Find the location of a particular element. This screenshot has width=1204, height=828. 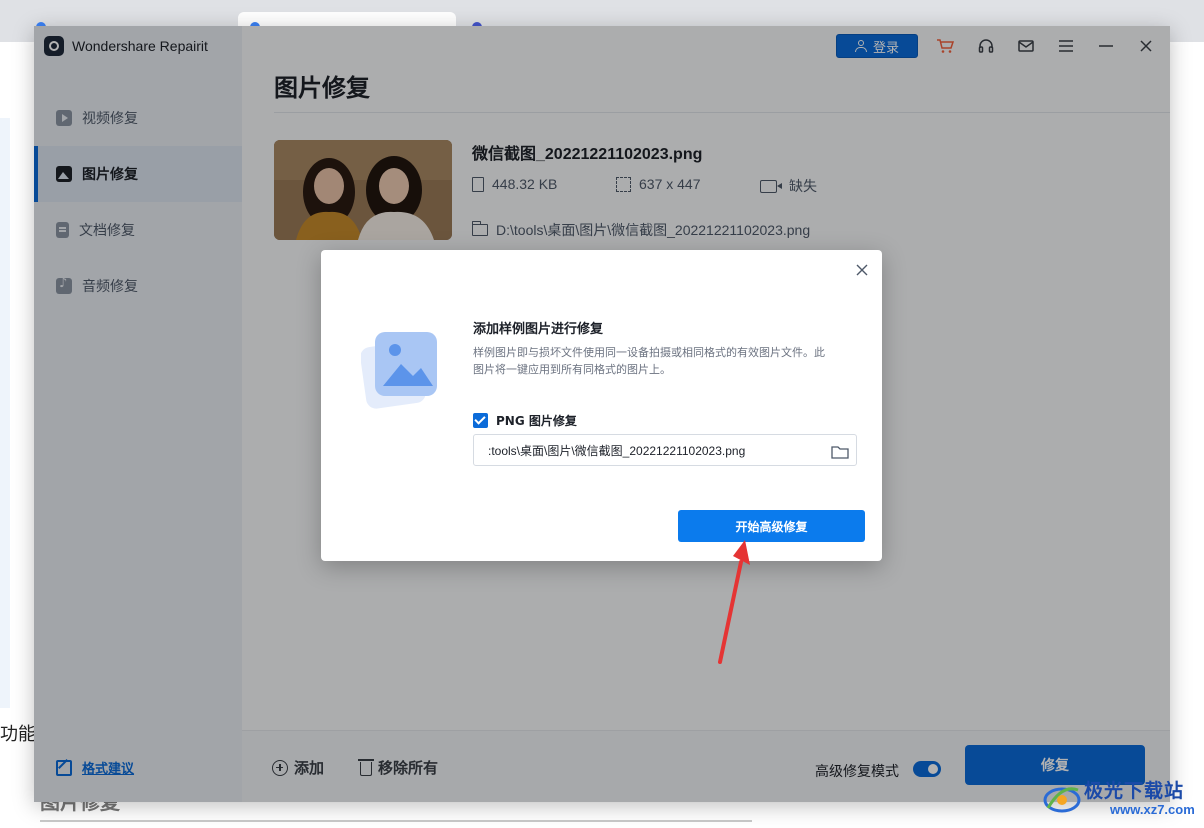

background-divider is located at coordinates (396, 821).